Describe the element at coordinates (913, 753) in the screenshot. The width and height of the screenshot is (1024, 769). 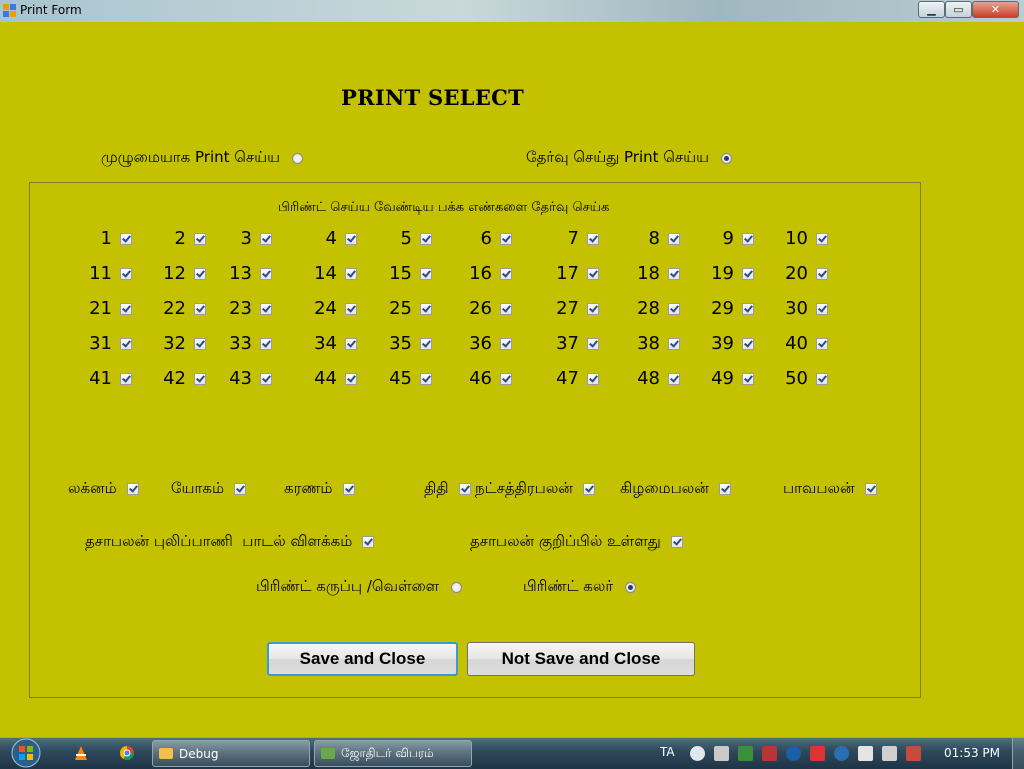
I see `action-center-icon` at that location.